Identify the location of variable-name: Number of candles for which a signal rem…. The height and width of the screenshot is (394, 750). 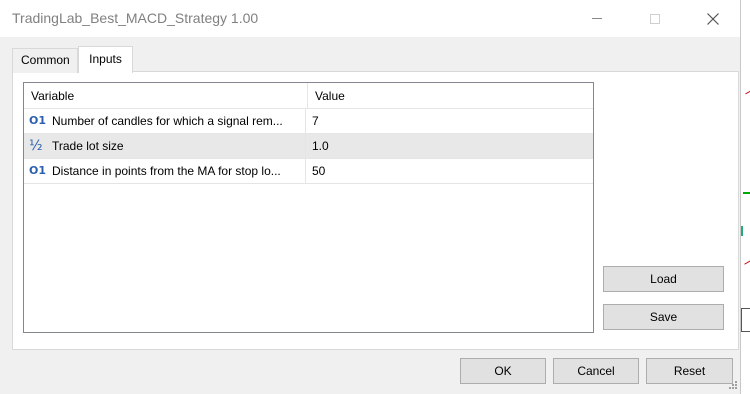
(179, 121).